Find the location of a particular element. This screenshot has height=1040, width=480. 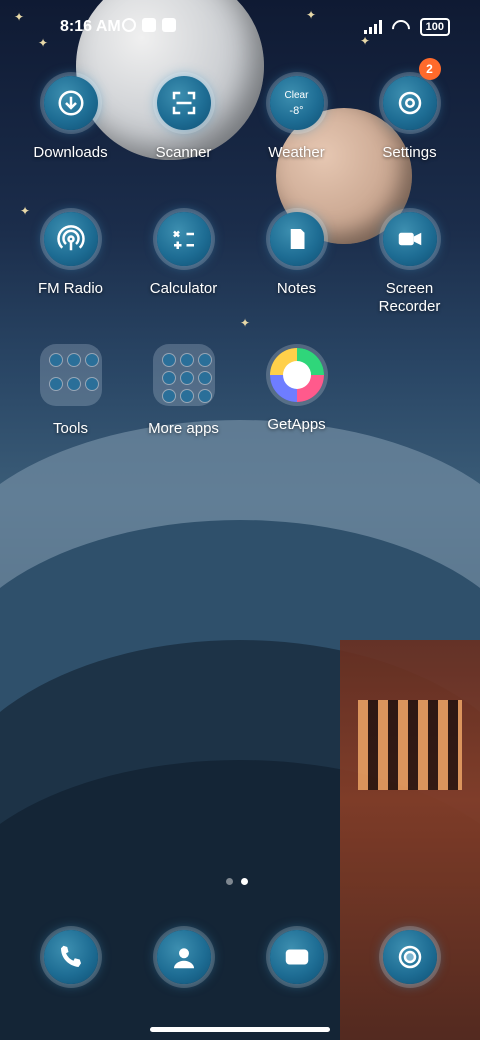

app-downloads: Downloads is located at coordinates (70, 119).